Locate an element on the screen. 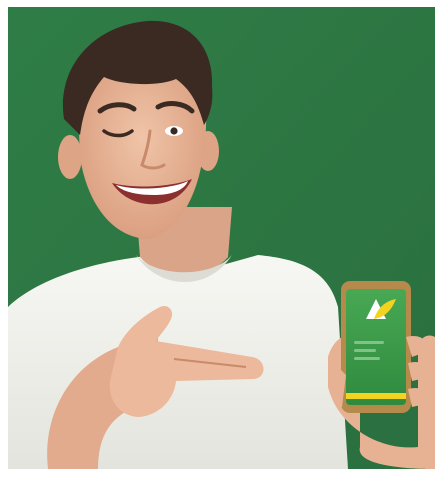 The width and height of the screenshot is (443, 477). screen-bottom-bar is located at coordinates (376, 396).